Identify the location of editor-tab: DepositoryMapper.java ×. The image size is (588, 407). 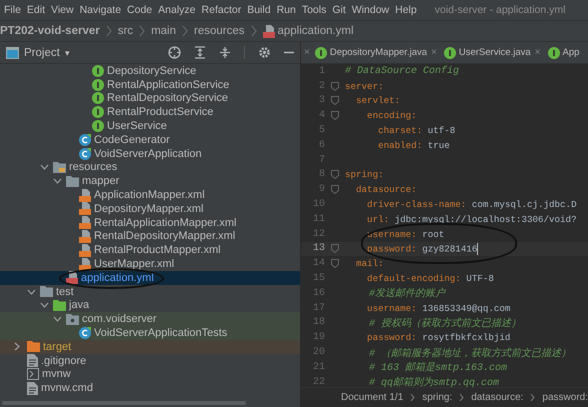
(374, 52).